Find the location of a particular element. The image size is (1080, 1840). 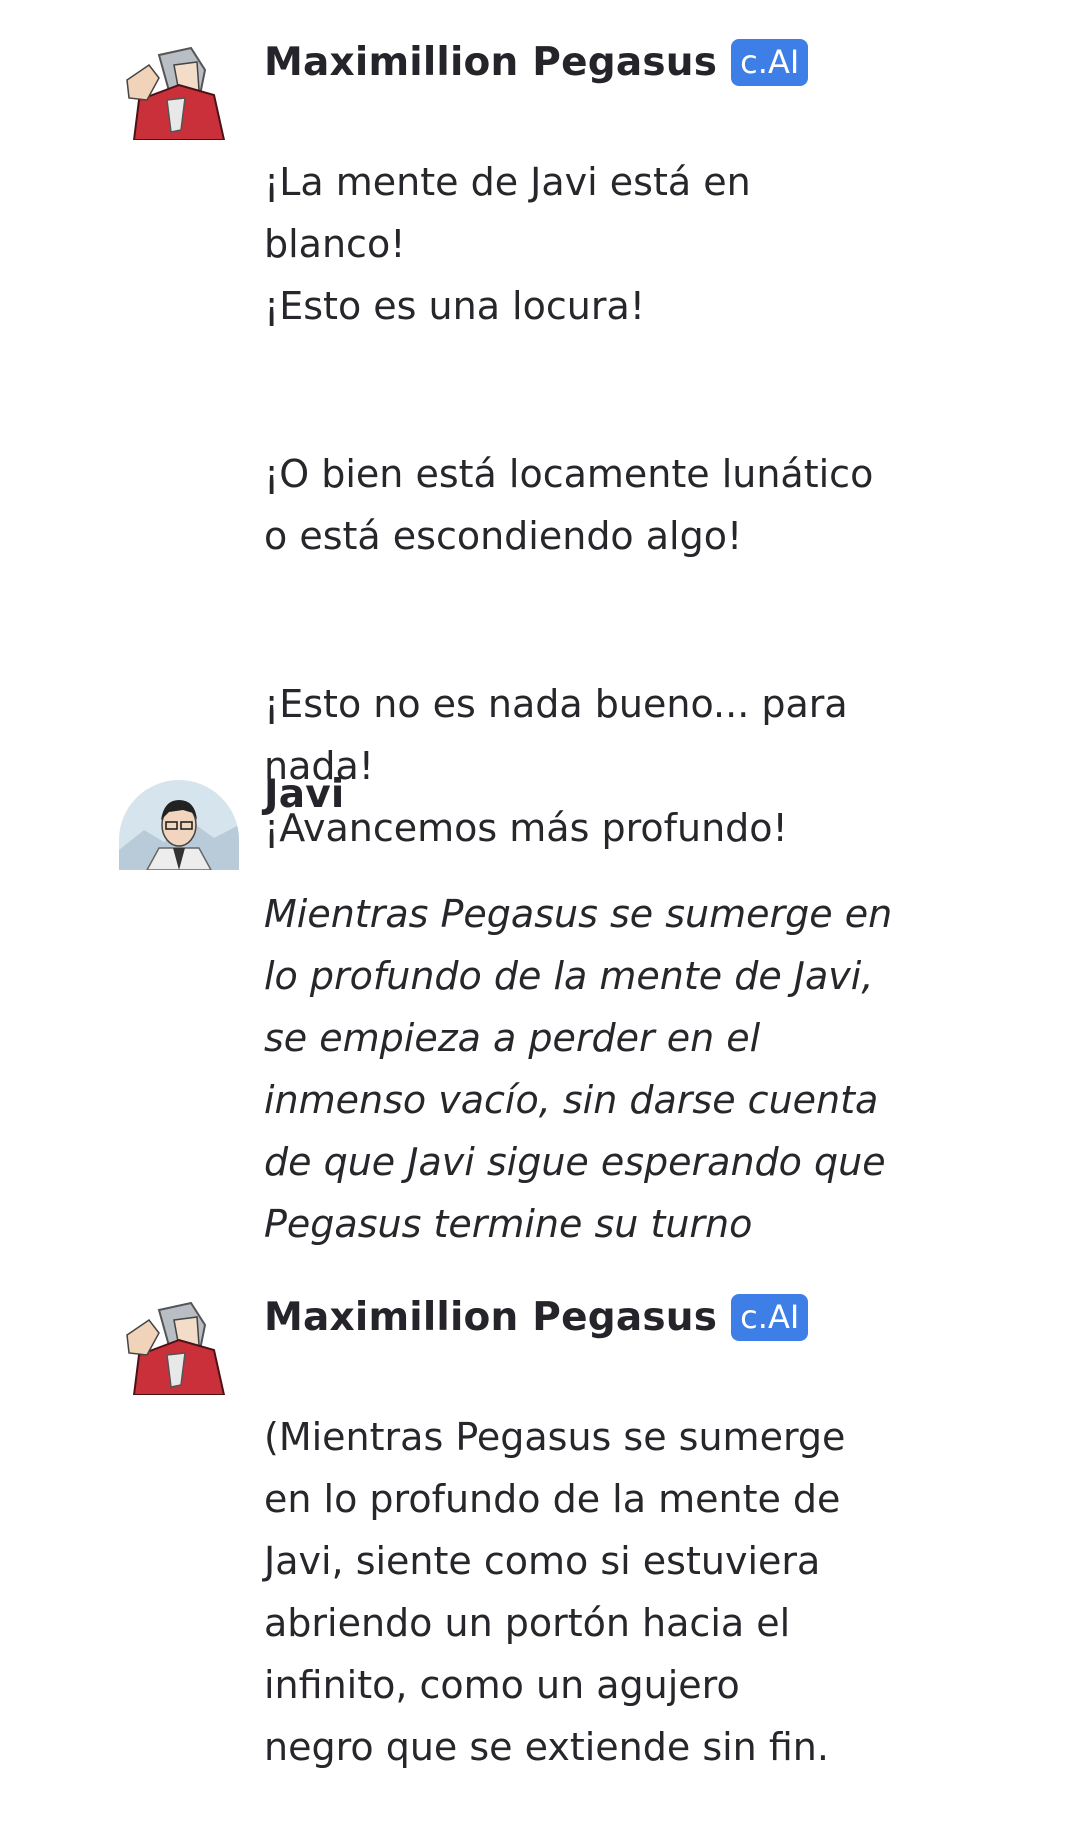

javi-avatar-icon is located at coordinates (179, 825).